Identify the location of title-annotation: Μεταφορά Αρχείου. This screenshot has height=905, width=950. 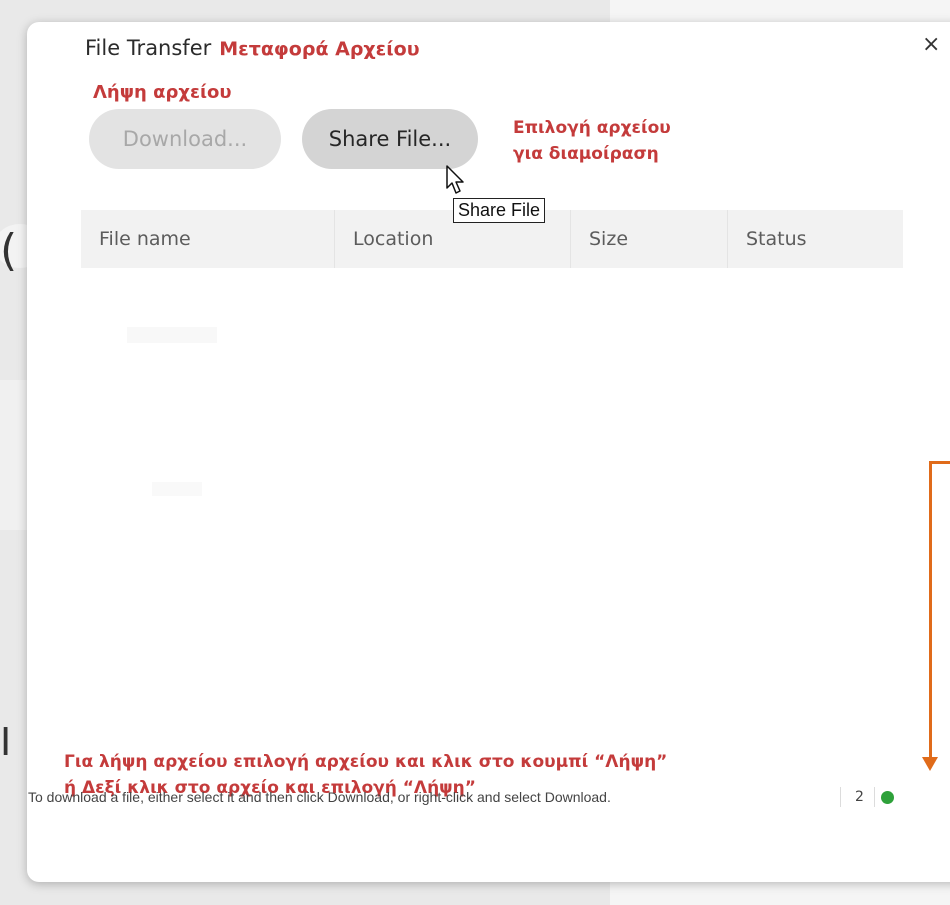
(319, 49).